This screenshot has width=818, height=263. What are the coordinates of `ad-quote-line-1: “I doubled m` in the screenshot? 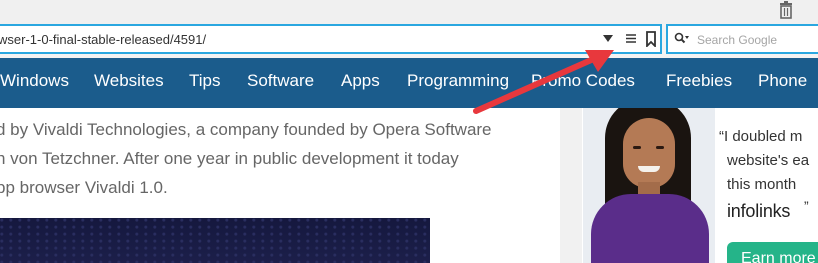 It's located at (761, 136).